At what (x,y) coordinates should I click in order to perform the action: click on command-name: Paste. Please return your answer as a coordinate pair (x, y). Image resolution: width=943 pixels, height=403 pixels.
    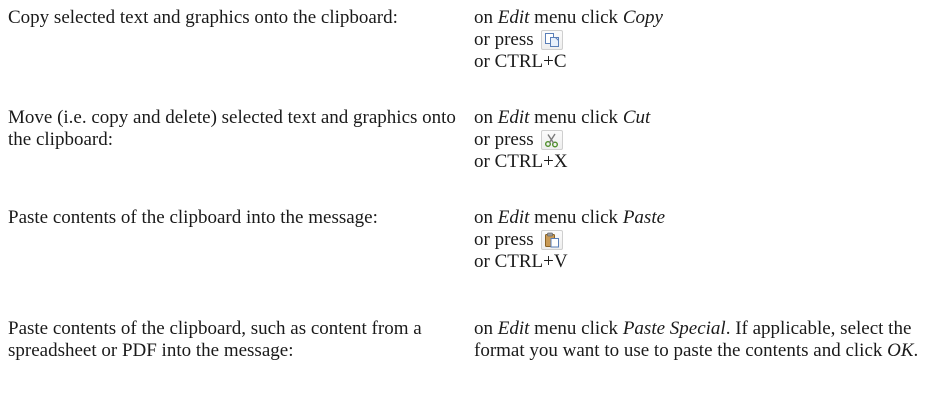
    Looking at the image, I should click on (644, 217).